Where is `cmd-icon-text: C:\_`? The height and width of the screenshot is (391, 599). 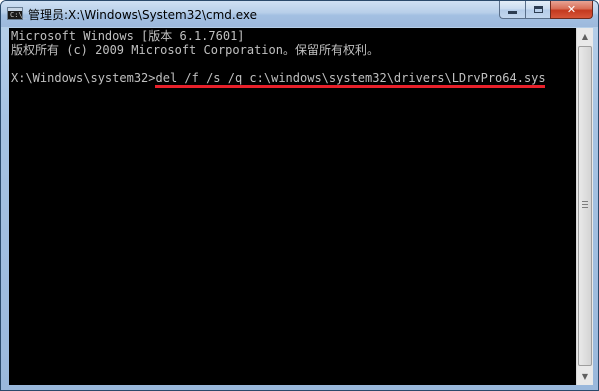 cmd-icon-text: C:\_ is located at coordinates (18, 15).